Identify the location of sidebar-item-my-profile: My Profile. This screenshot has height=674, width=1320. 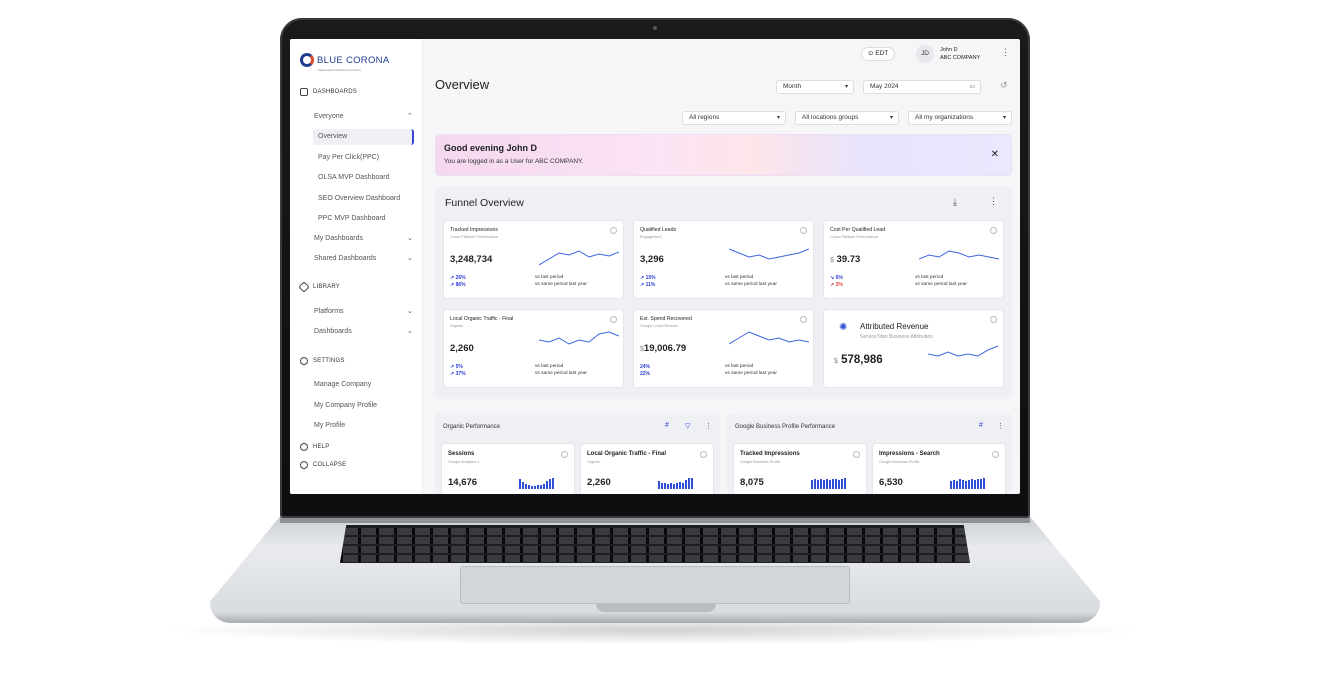
(329, 425).